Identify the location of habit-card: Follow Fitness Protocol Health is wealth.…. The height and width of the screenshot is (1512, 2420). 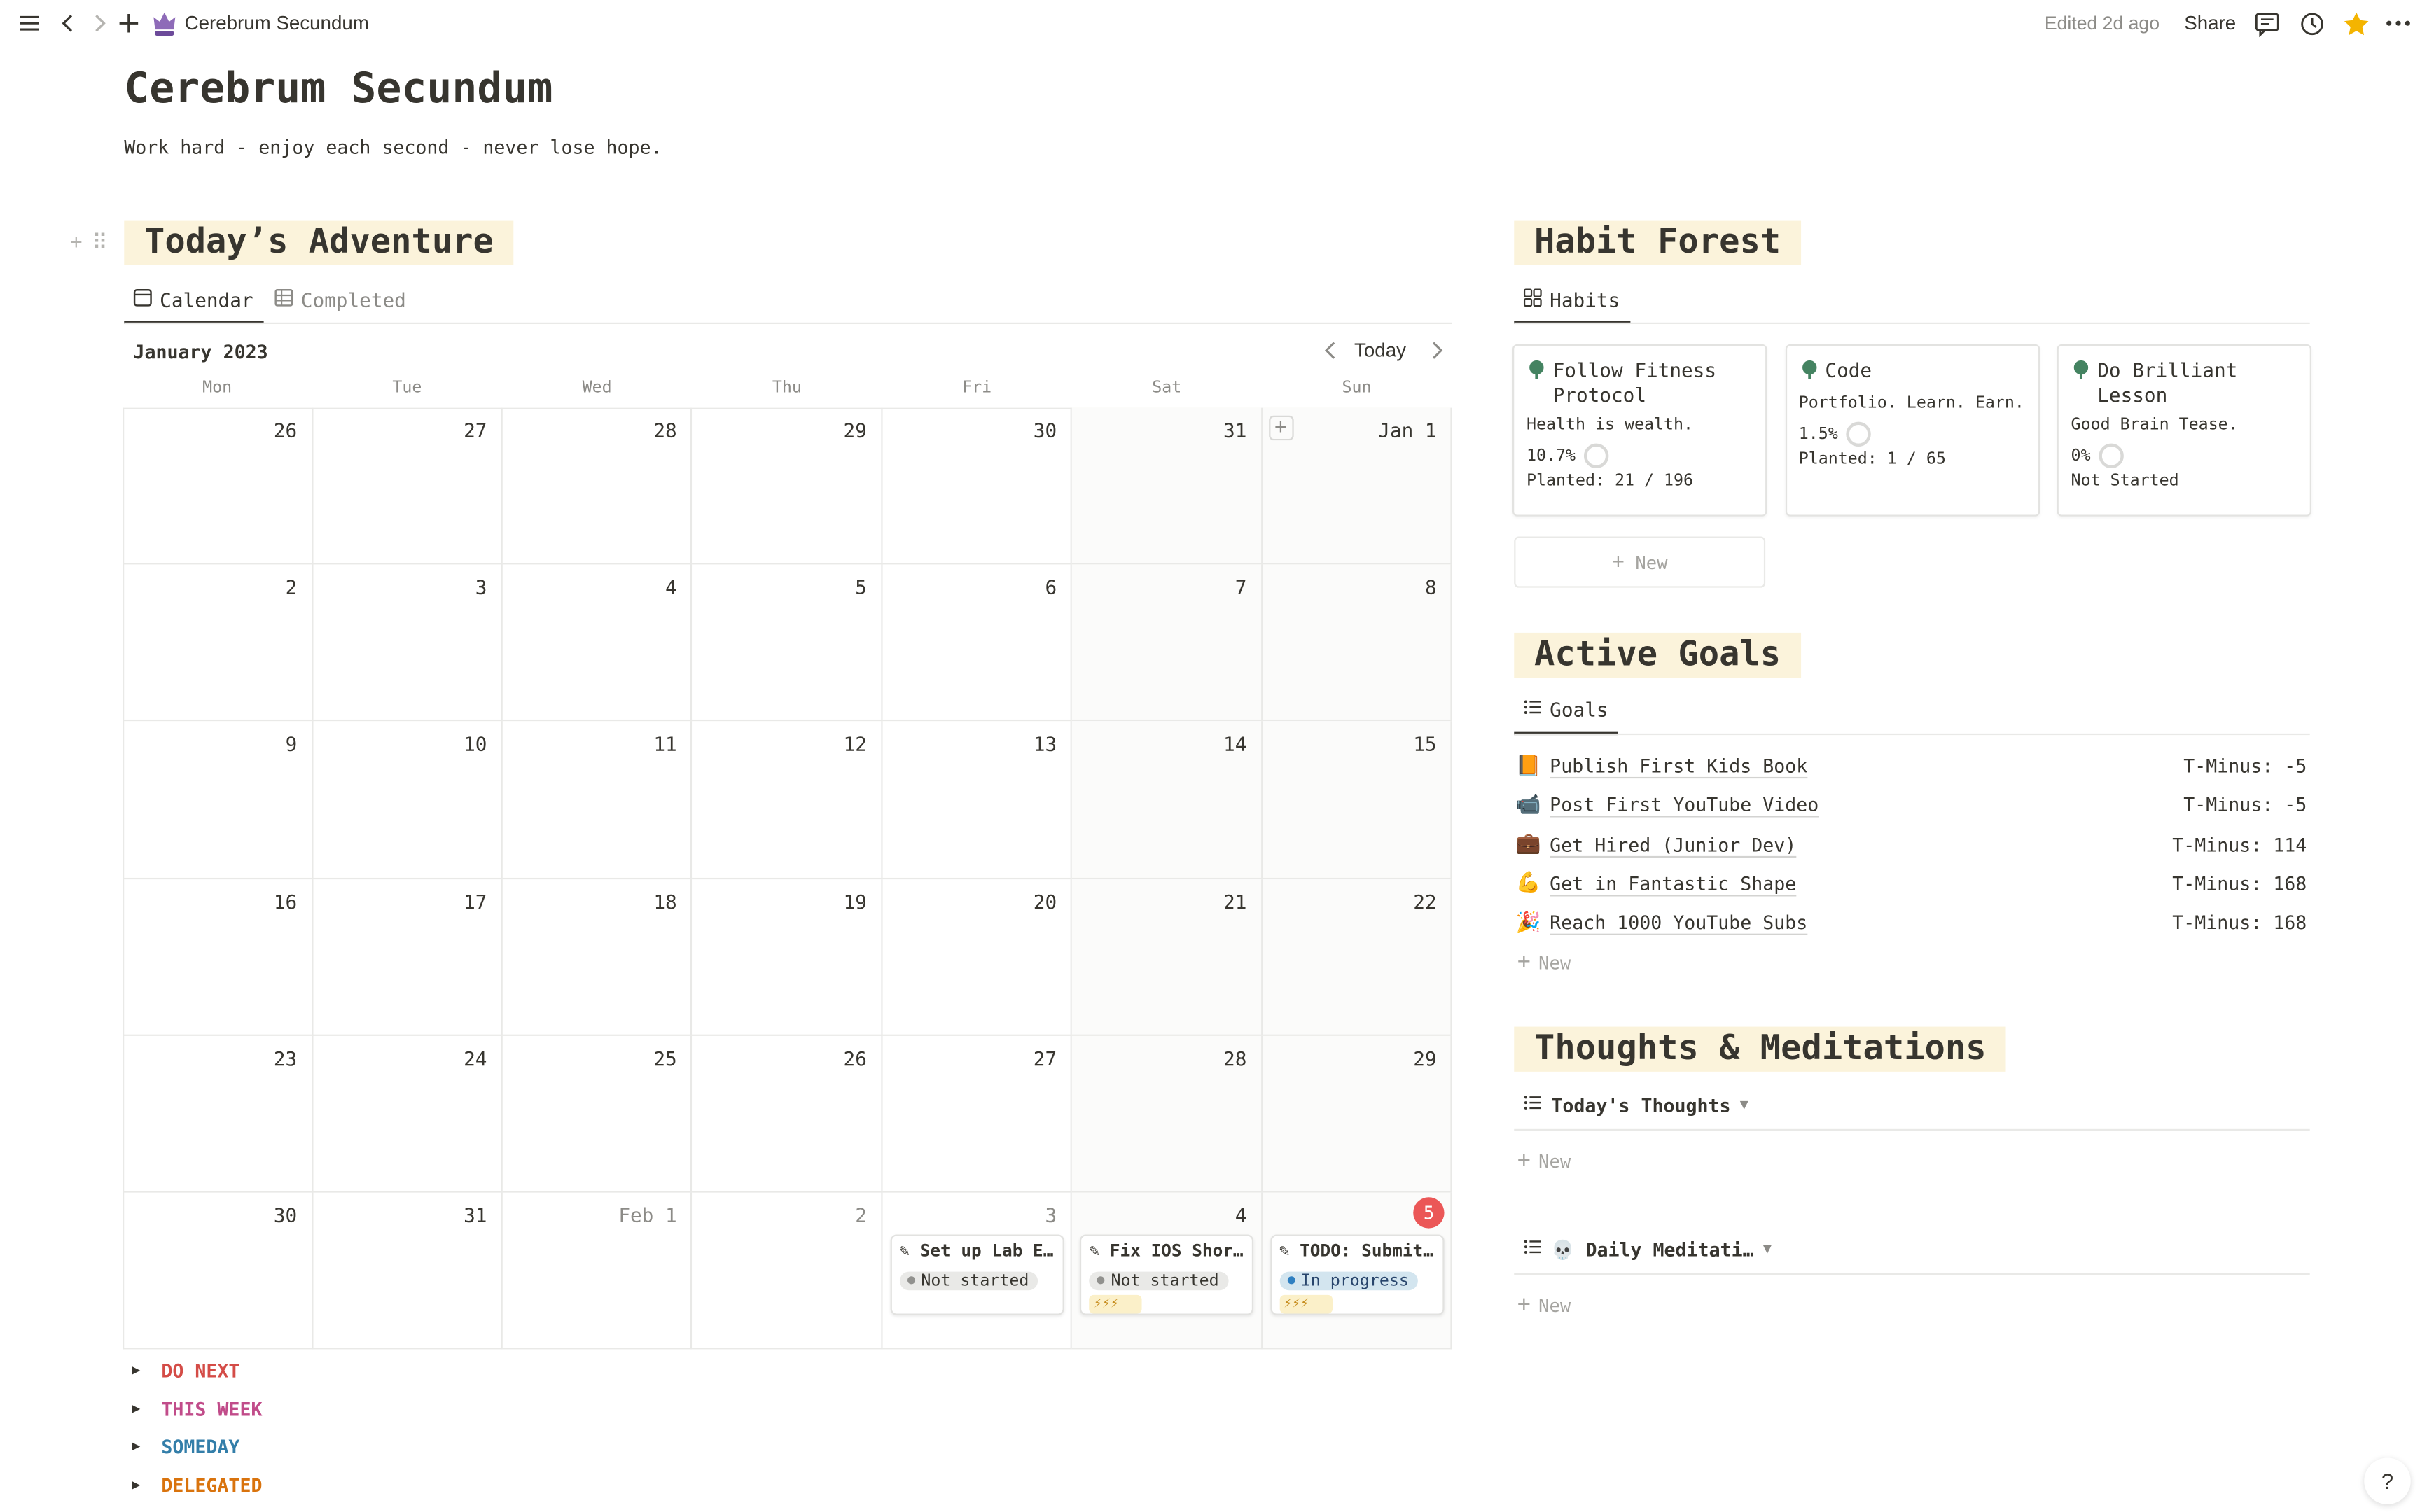
(1639, 430).